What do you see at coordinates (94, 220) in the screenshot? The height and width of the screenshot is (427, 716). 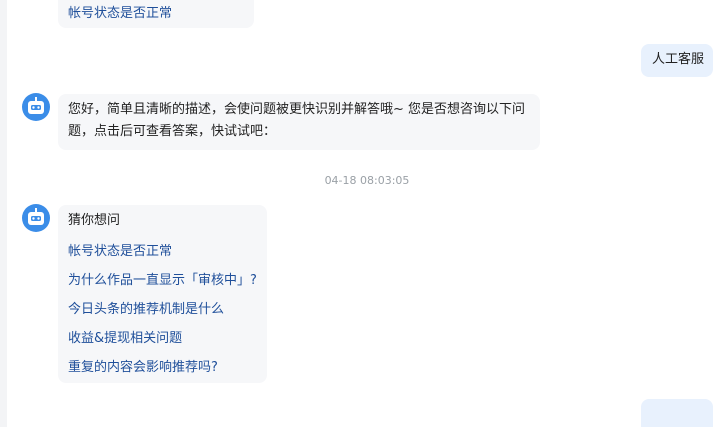 I see `suggestions-title: 猜你想问` at bounding box center [94, 220].